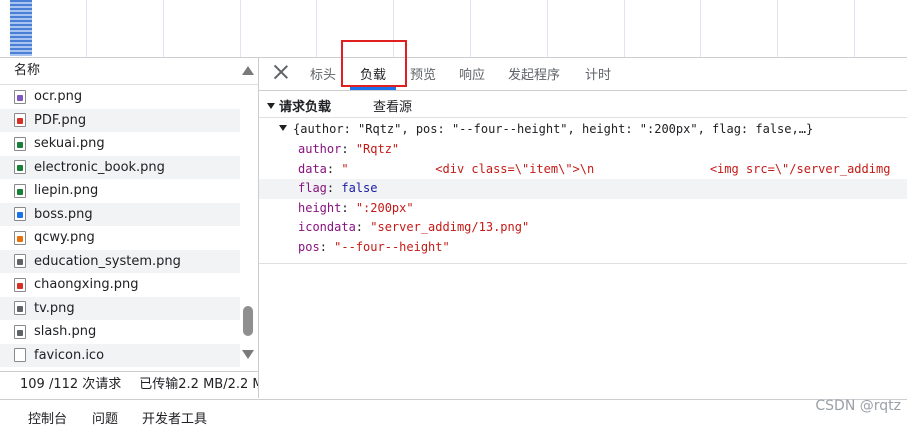 This screenshot has height=427, width=907. I want to click on view-source-link: 查看源, so click(392, 105).